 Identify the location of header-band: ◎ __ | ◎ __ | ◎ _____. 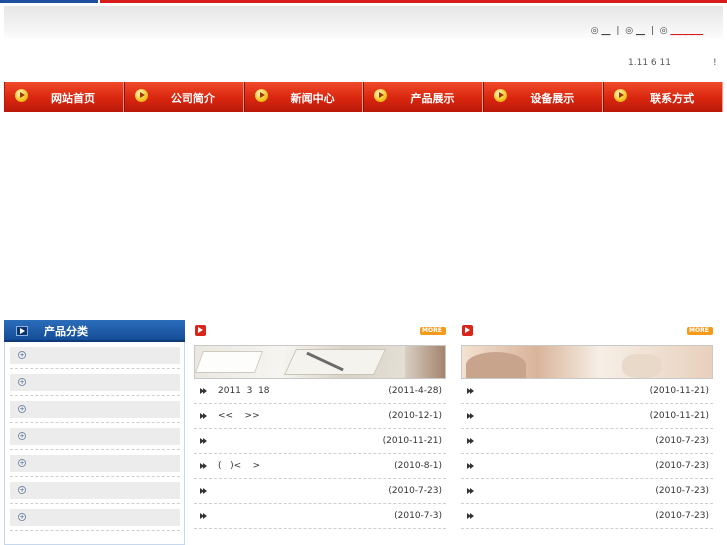
(363, 22).